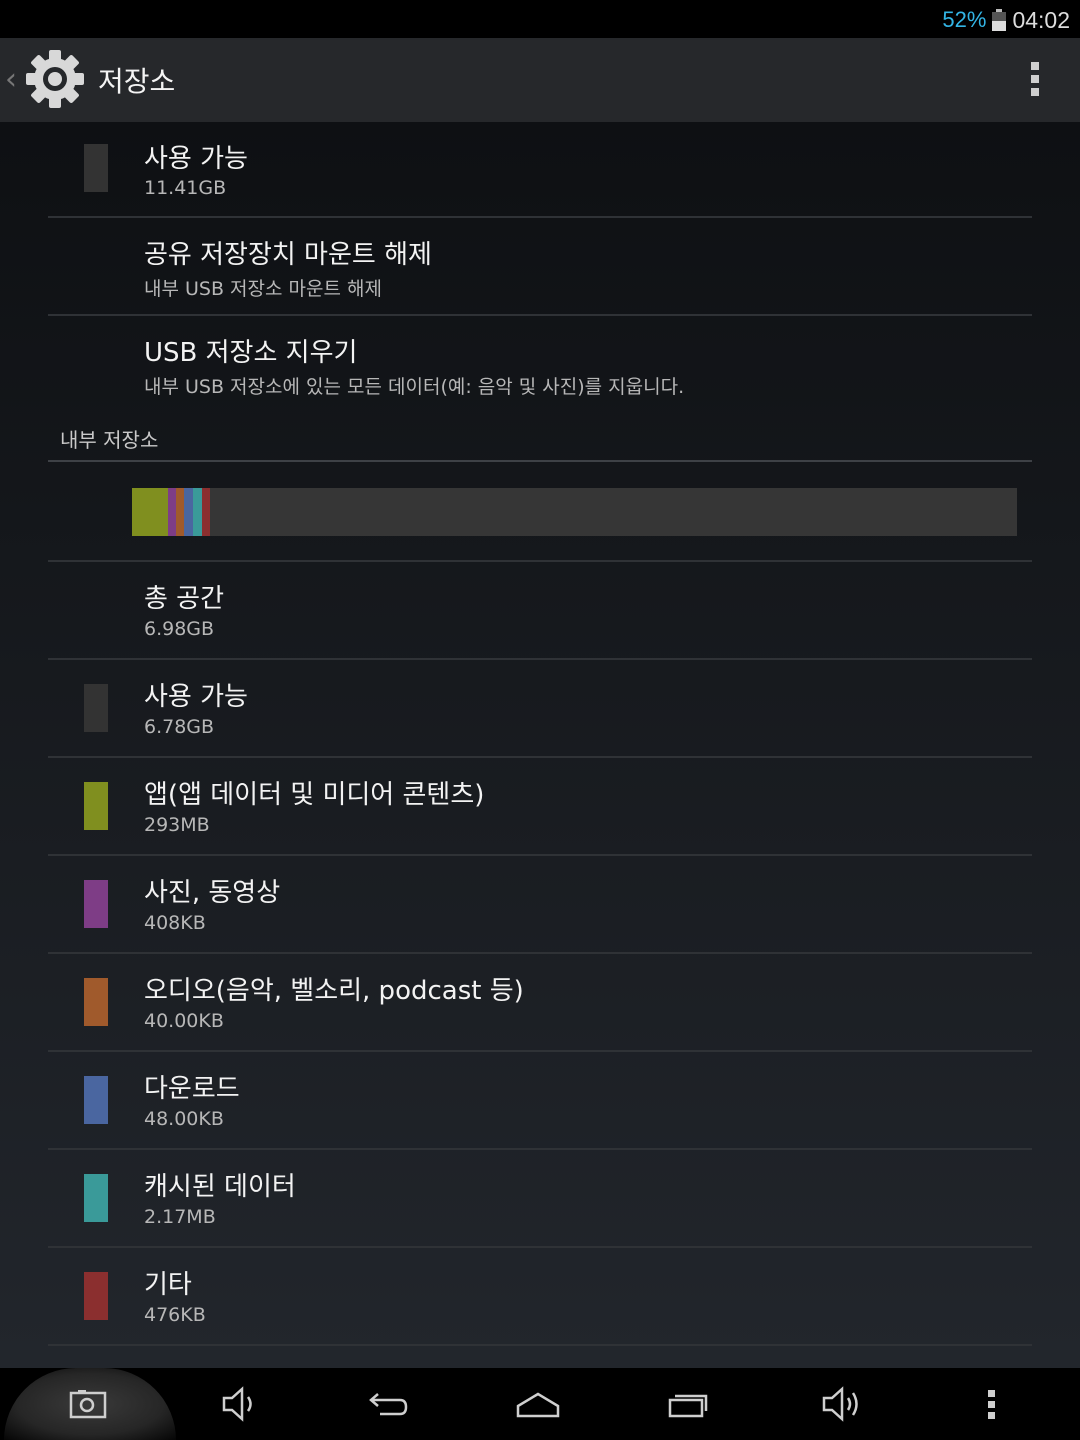 This screenshot has width=1080, height=1440. Describe the element at coordinates (1035, 80) in the screenshot. I see `overflow-menu-icon` at that location.